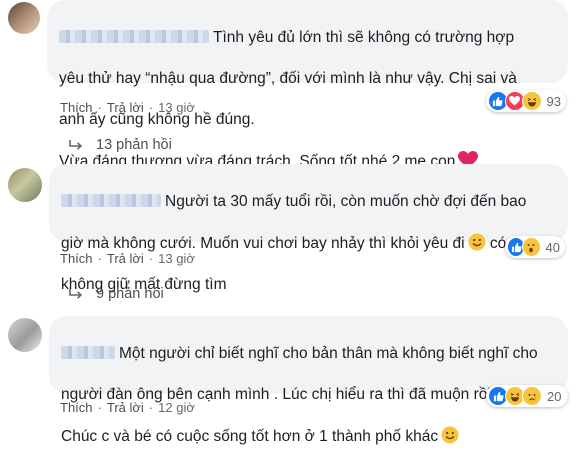 The width and height of the screenshot is (577, 468). What do you see at coordinates (554, 396) in the screenshot?
I see `reaction-count: 20` at bounding box center [554, 396].